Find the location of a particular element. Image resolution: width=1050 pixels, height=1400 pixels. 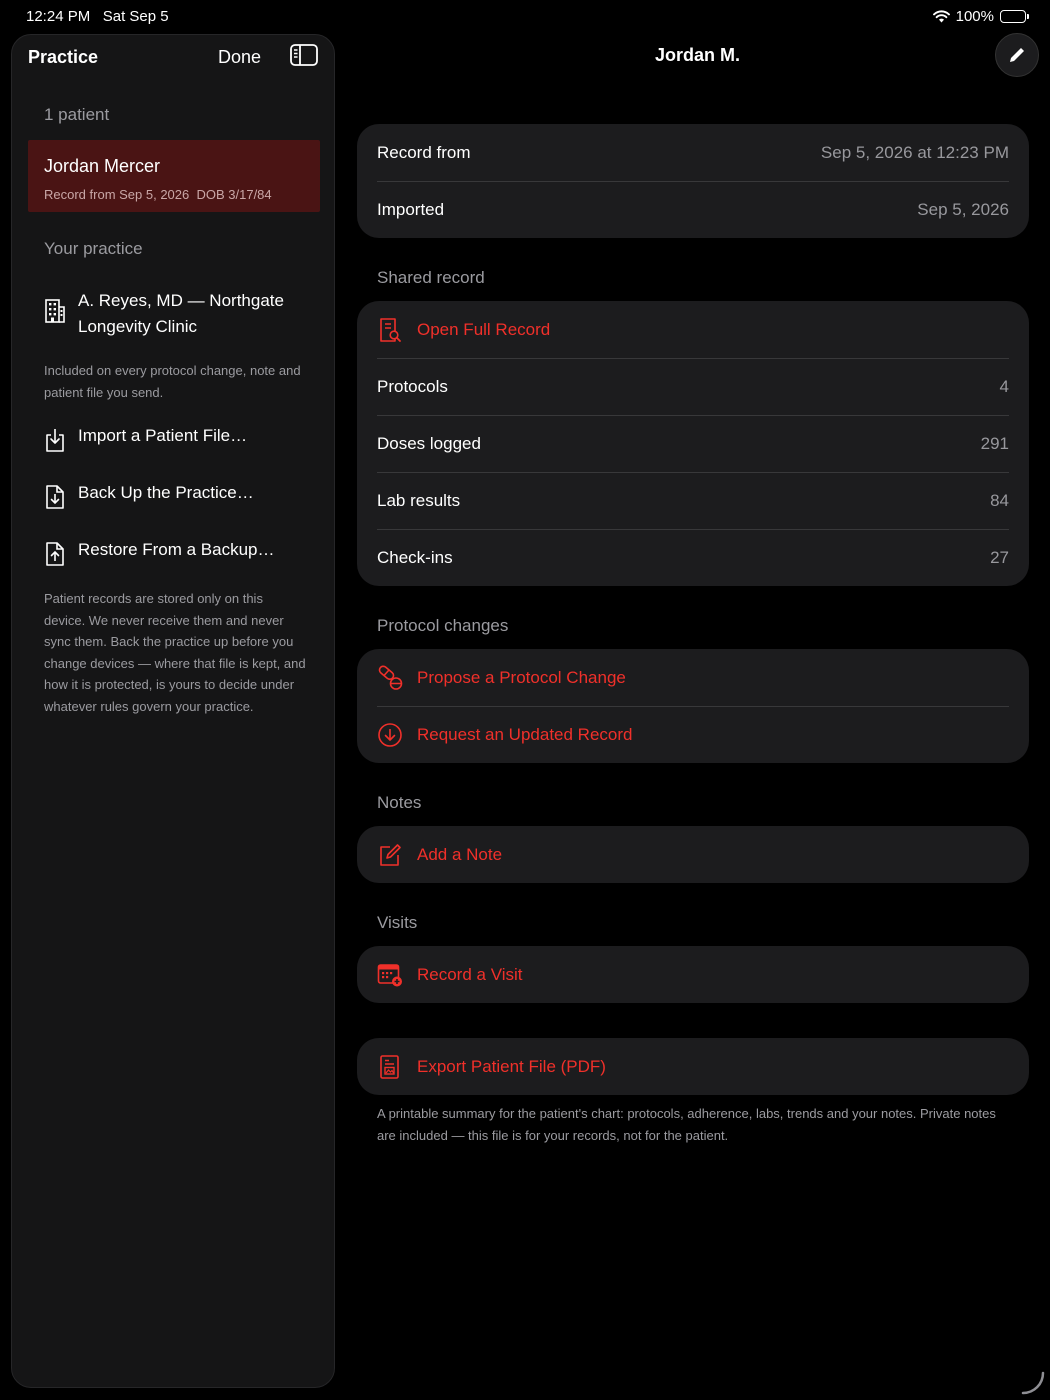

status-bar: 12:24 PM Sat Sep 5 100% is located at coordinates (525, 17).